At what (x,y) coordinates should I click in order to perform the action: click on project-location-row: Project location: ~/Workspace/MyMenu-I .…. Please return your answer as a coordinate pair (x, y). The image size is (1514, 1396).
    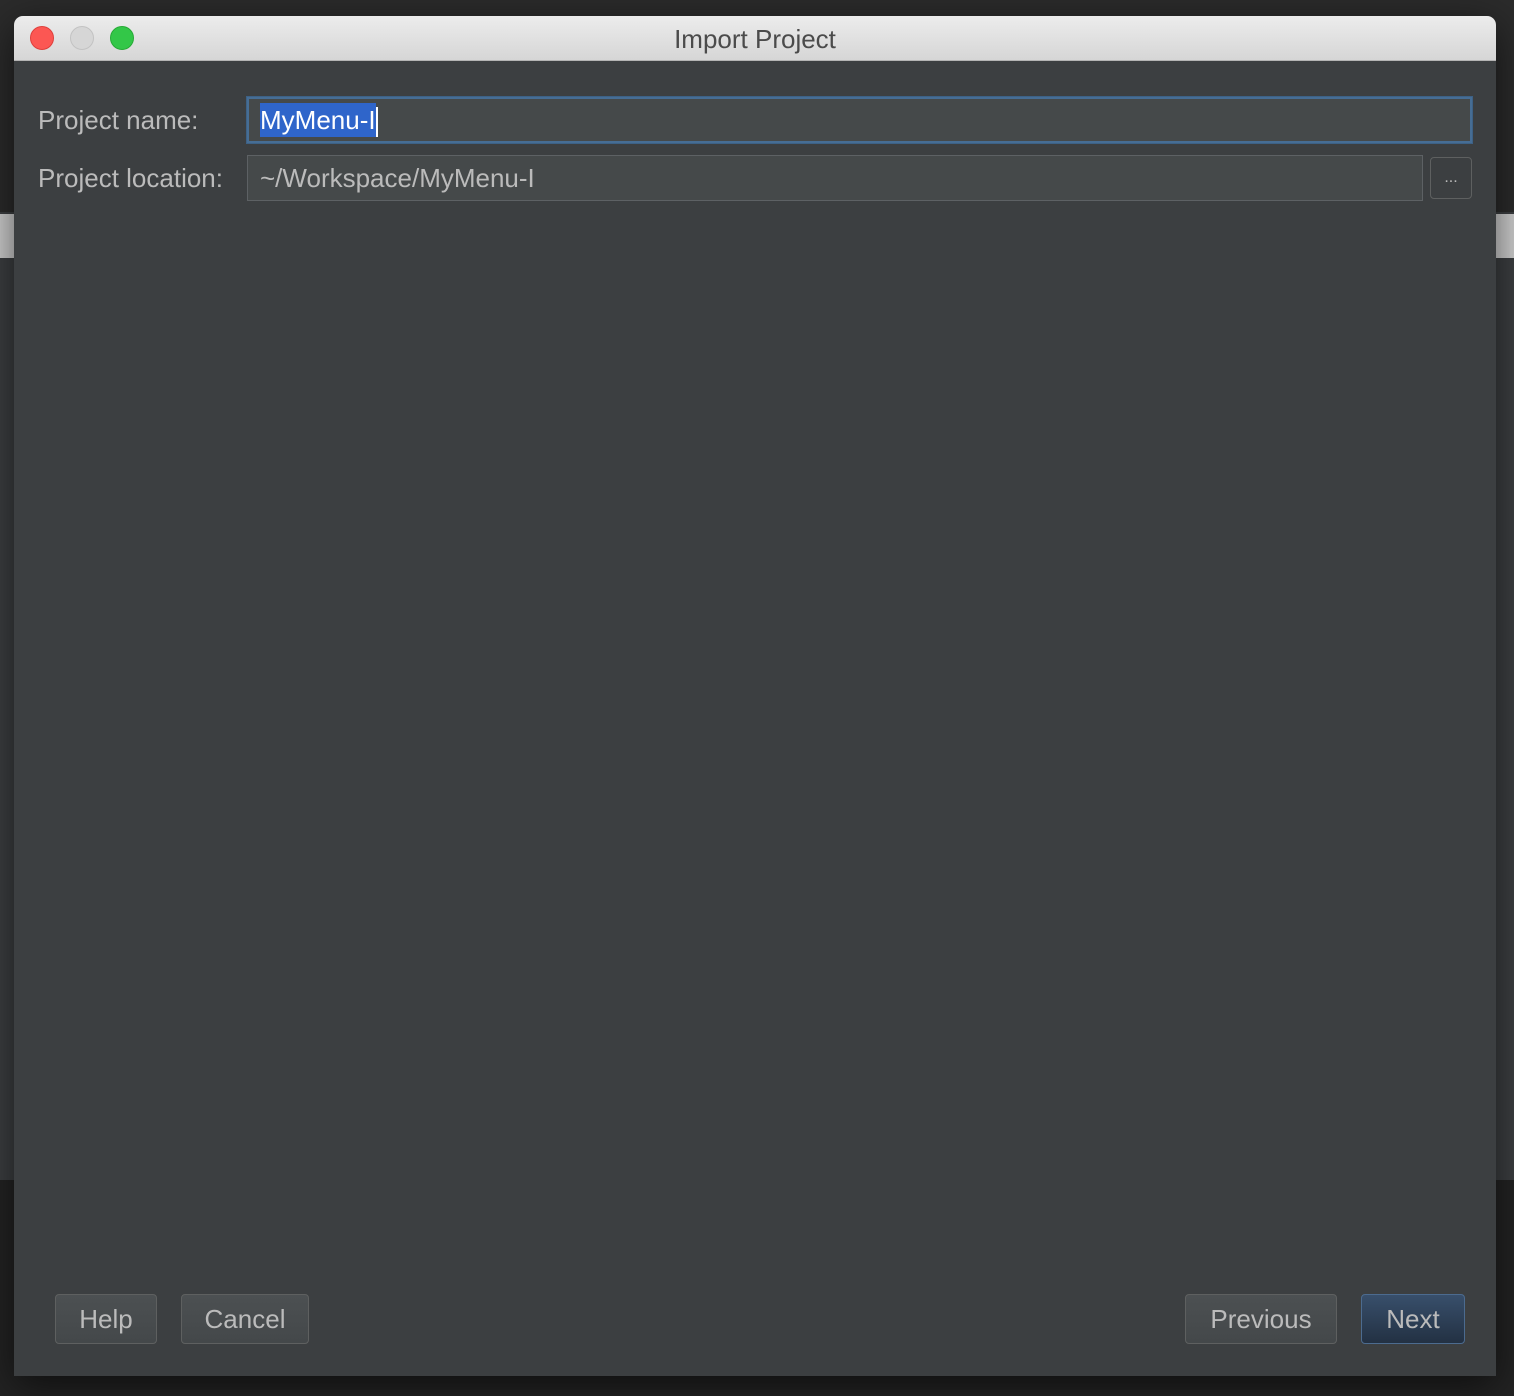
    Looking at the image, I should click on (755, 178).